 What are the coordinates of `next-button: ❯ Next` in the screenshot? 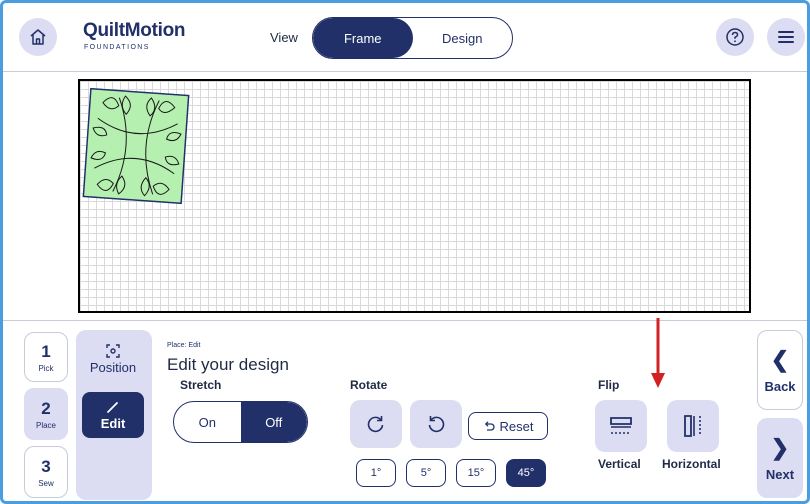 It's located at (780, 458).